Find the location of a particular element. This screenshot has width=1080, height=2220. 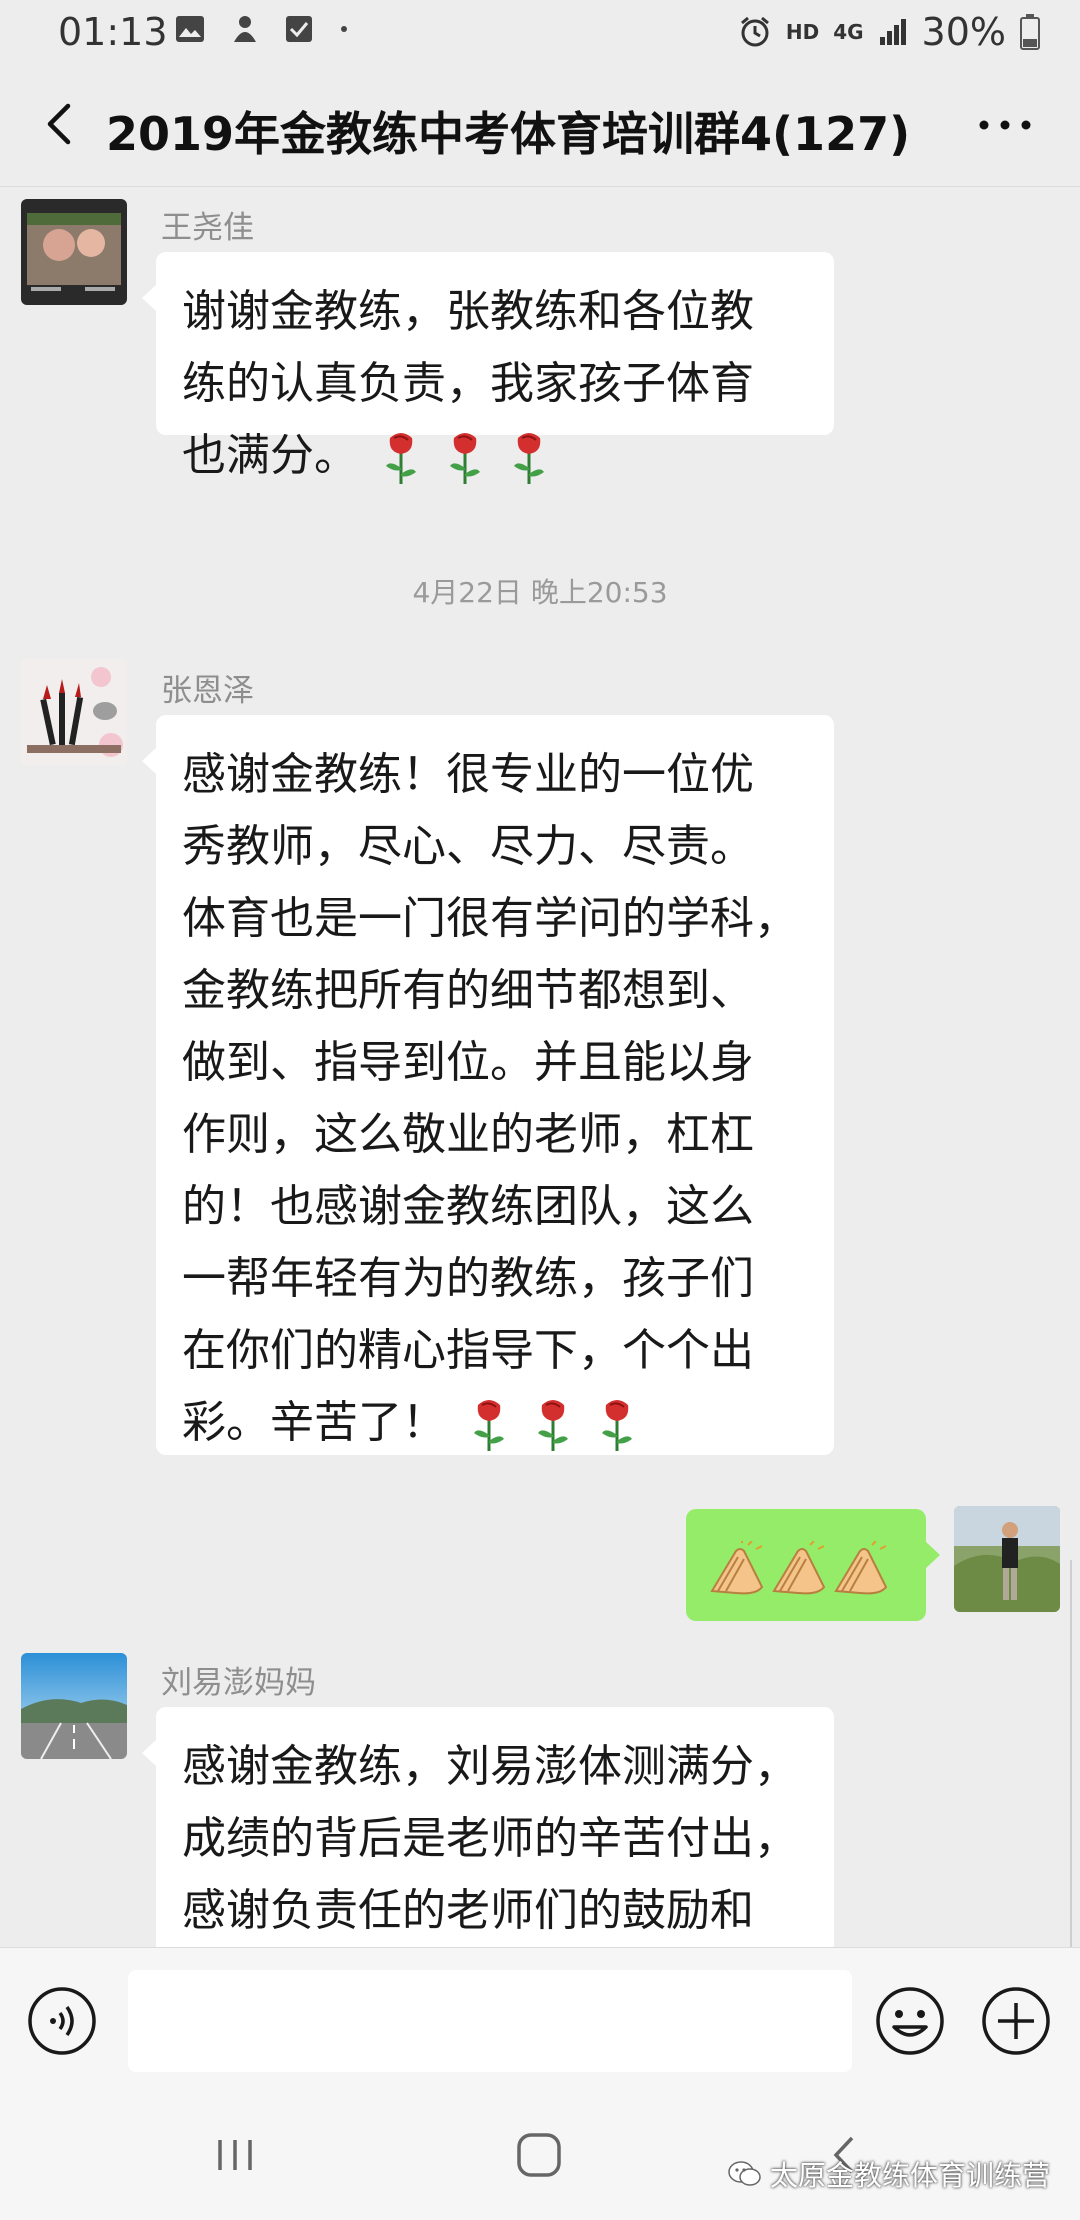

scrollbar is located at coordinates (1075, 1770).